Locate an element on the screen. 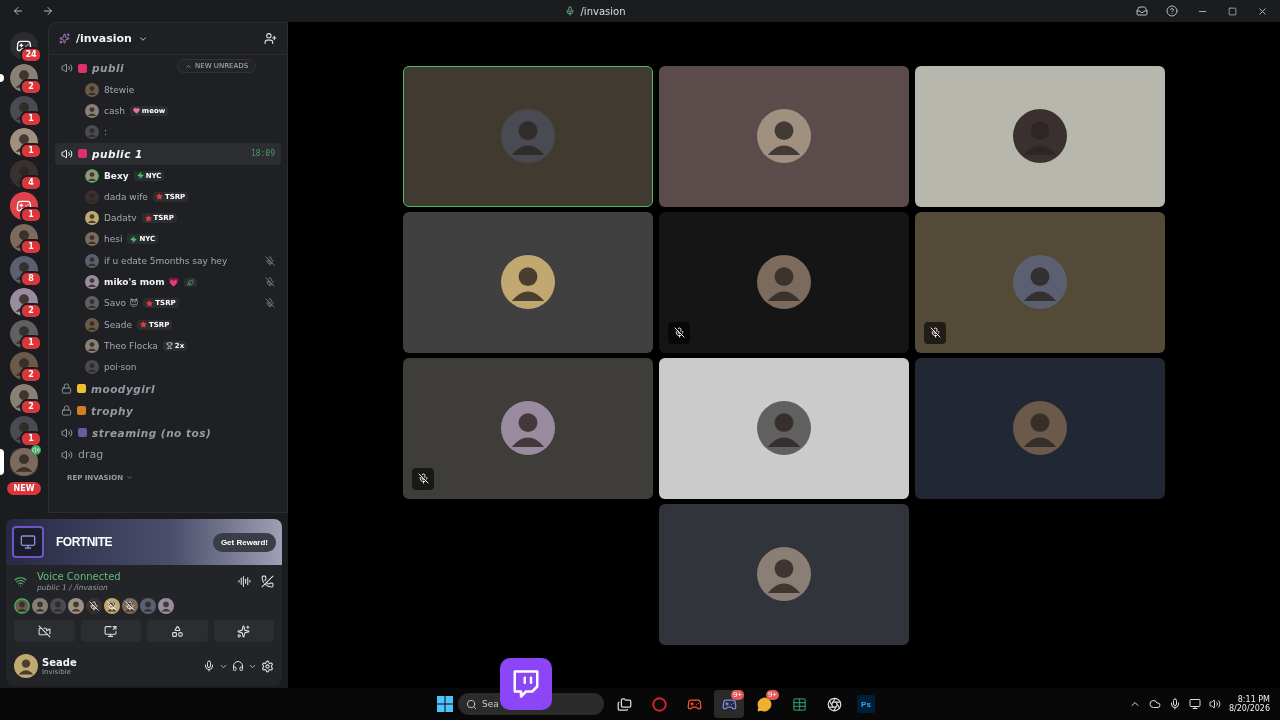  activities-button is located at coordinates (177, 631).